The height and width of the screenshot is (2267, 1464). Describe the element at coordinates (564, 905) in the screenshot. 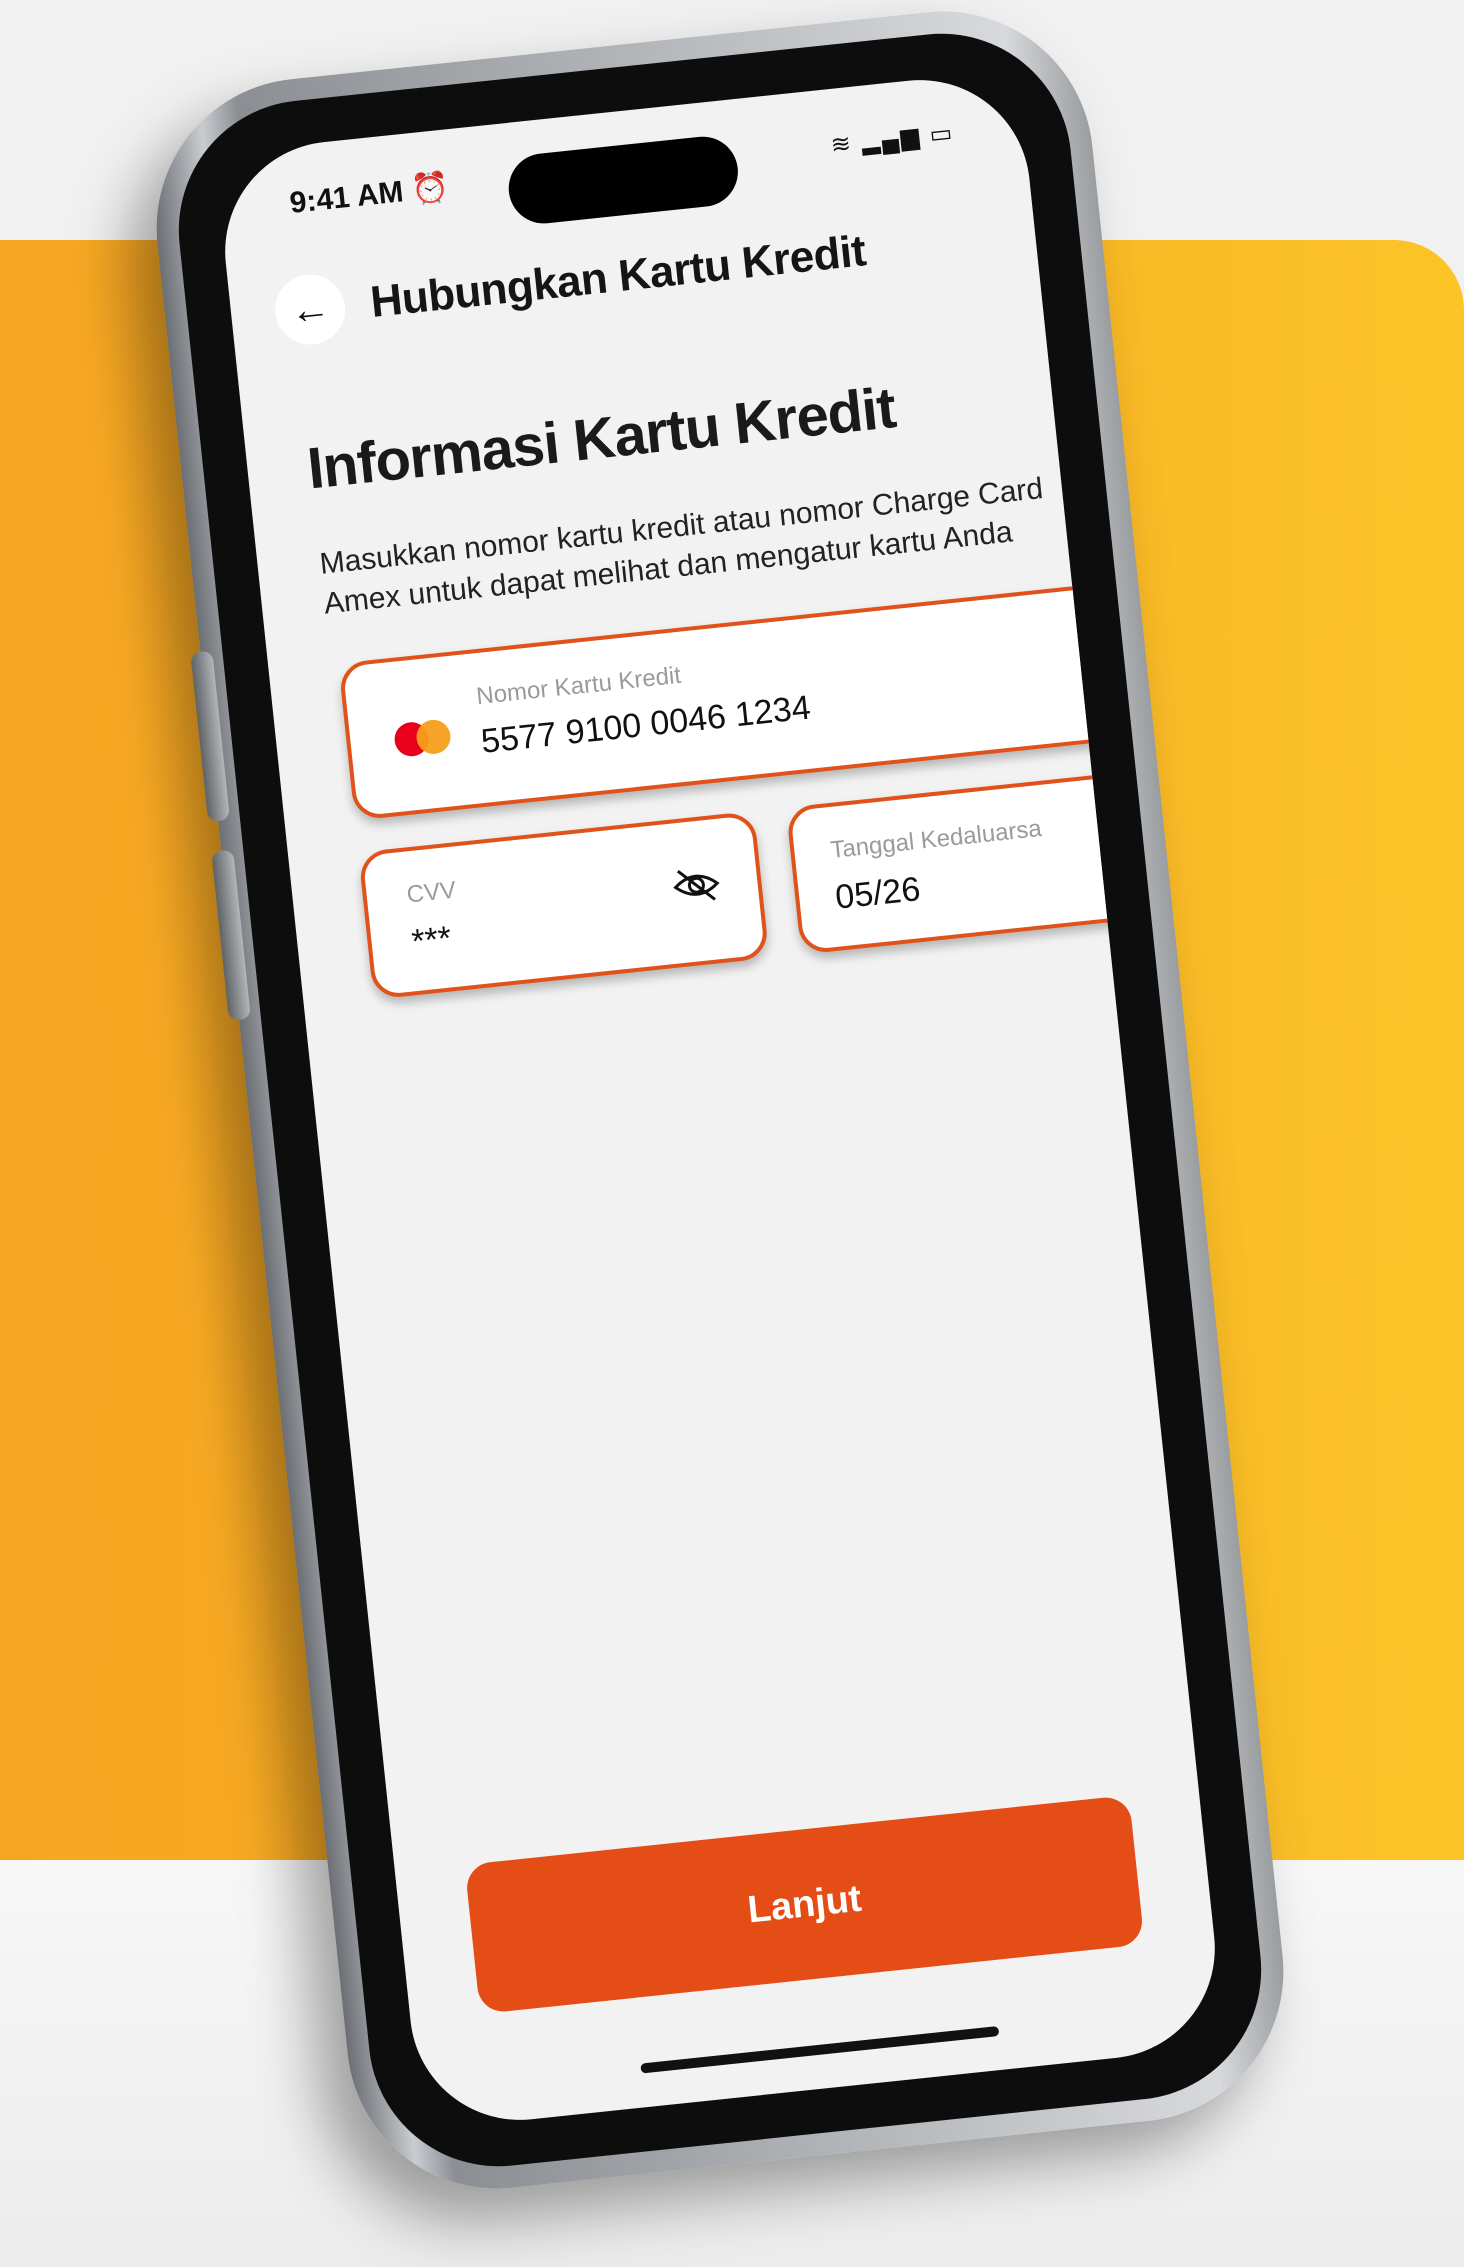

I see `cvv-field: CVV ***` at that location.